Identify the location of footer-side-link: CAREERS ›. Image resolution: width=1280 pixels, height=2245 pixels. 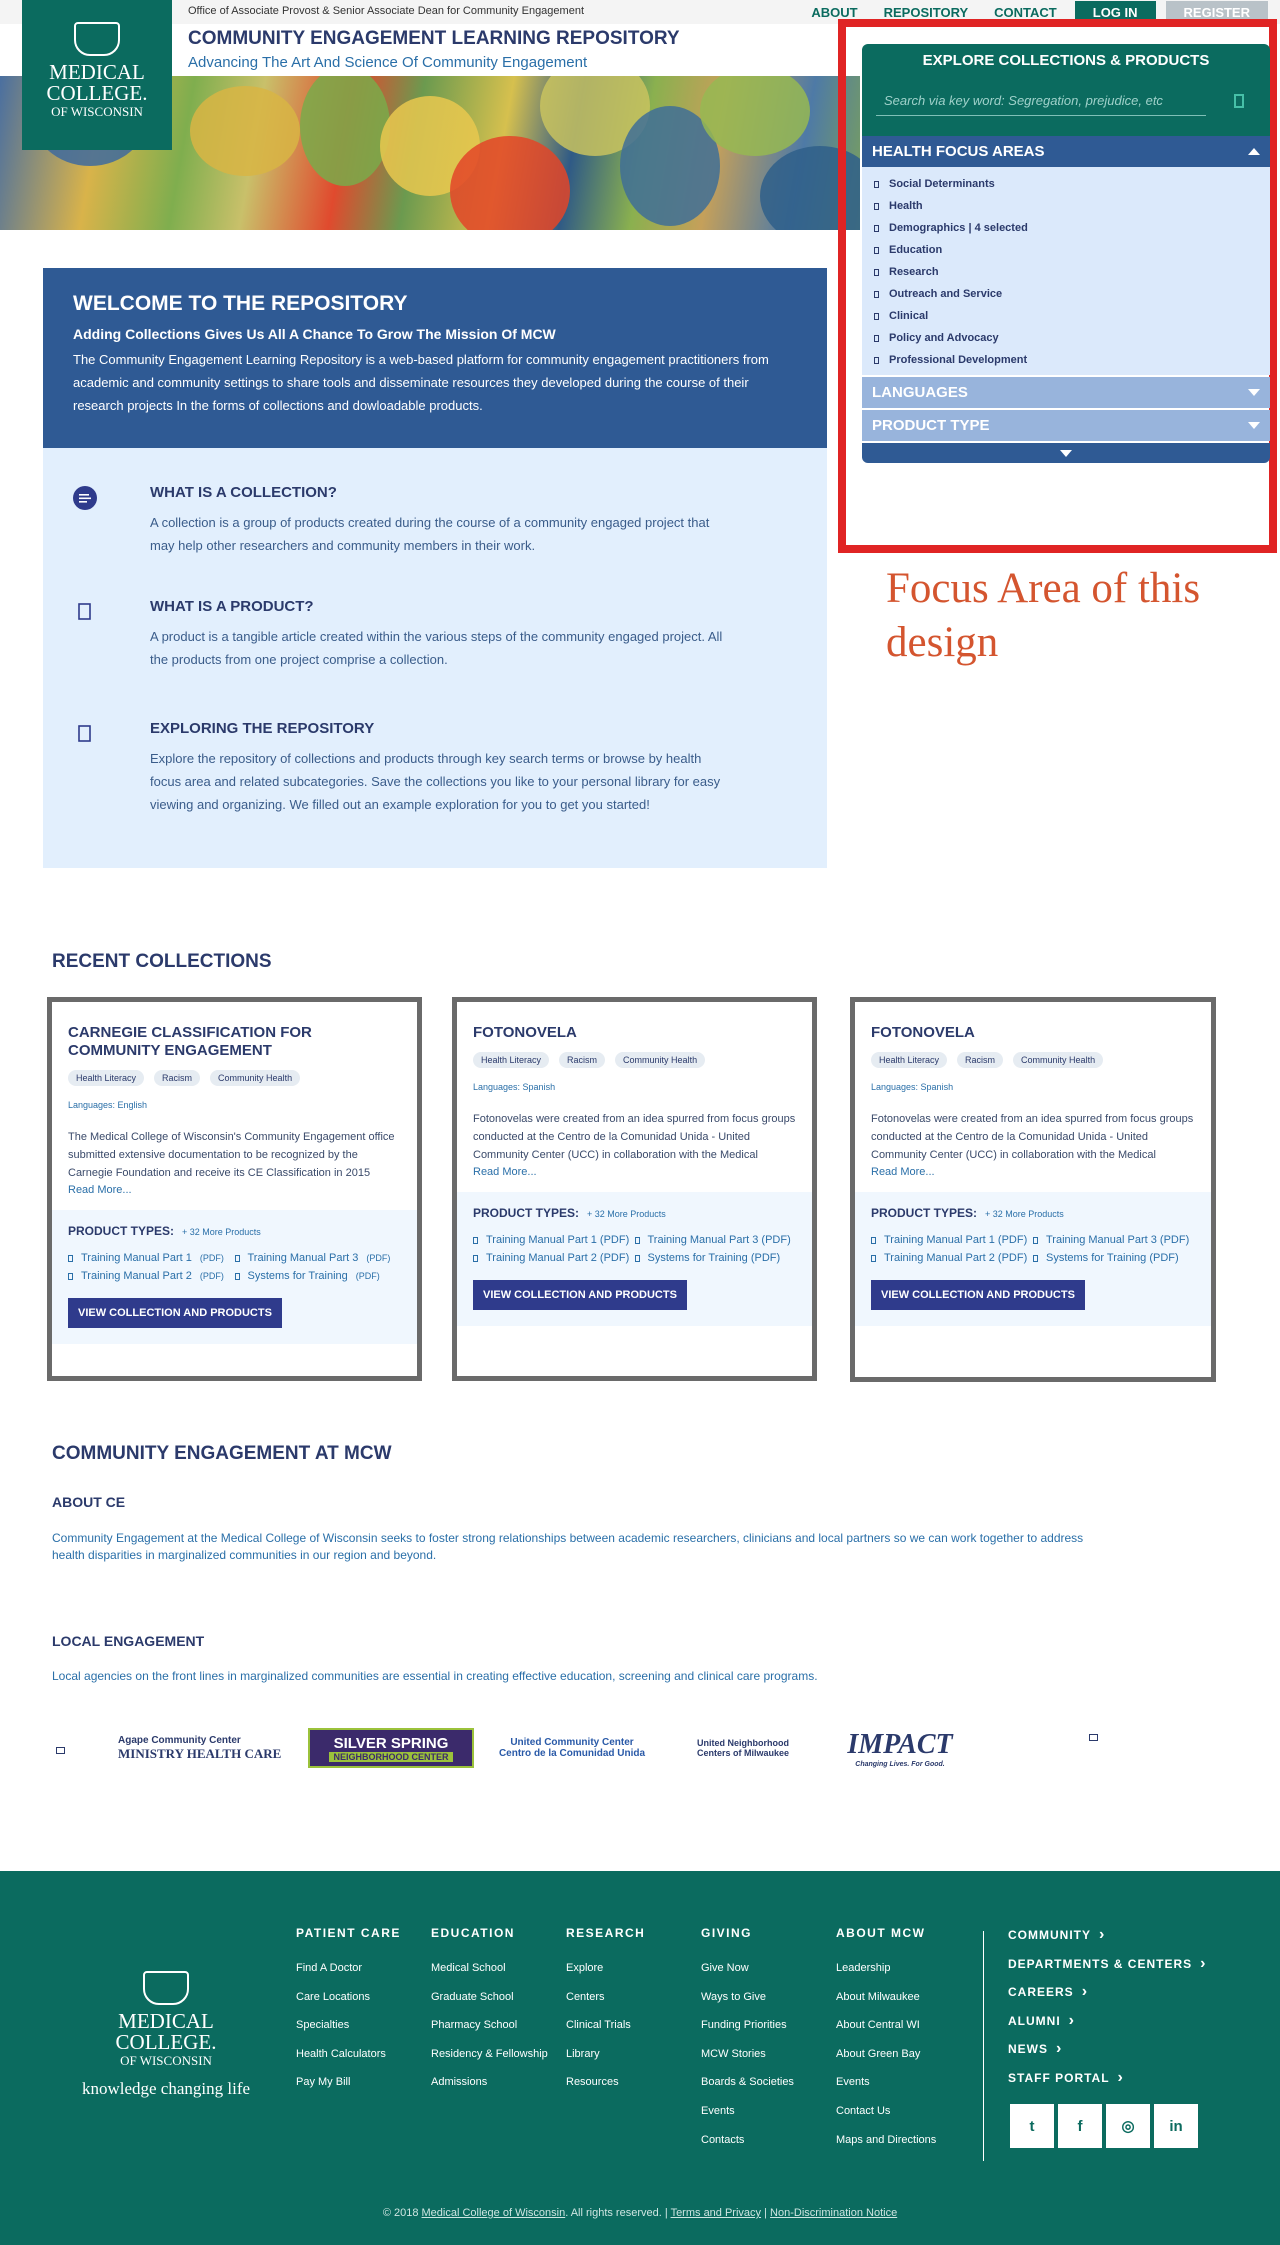
(1107, 1997).